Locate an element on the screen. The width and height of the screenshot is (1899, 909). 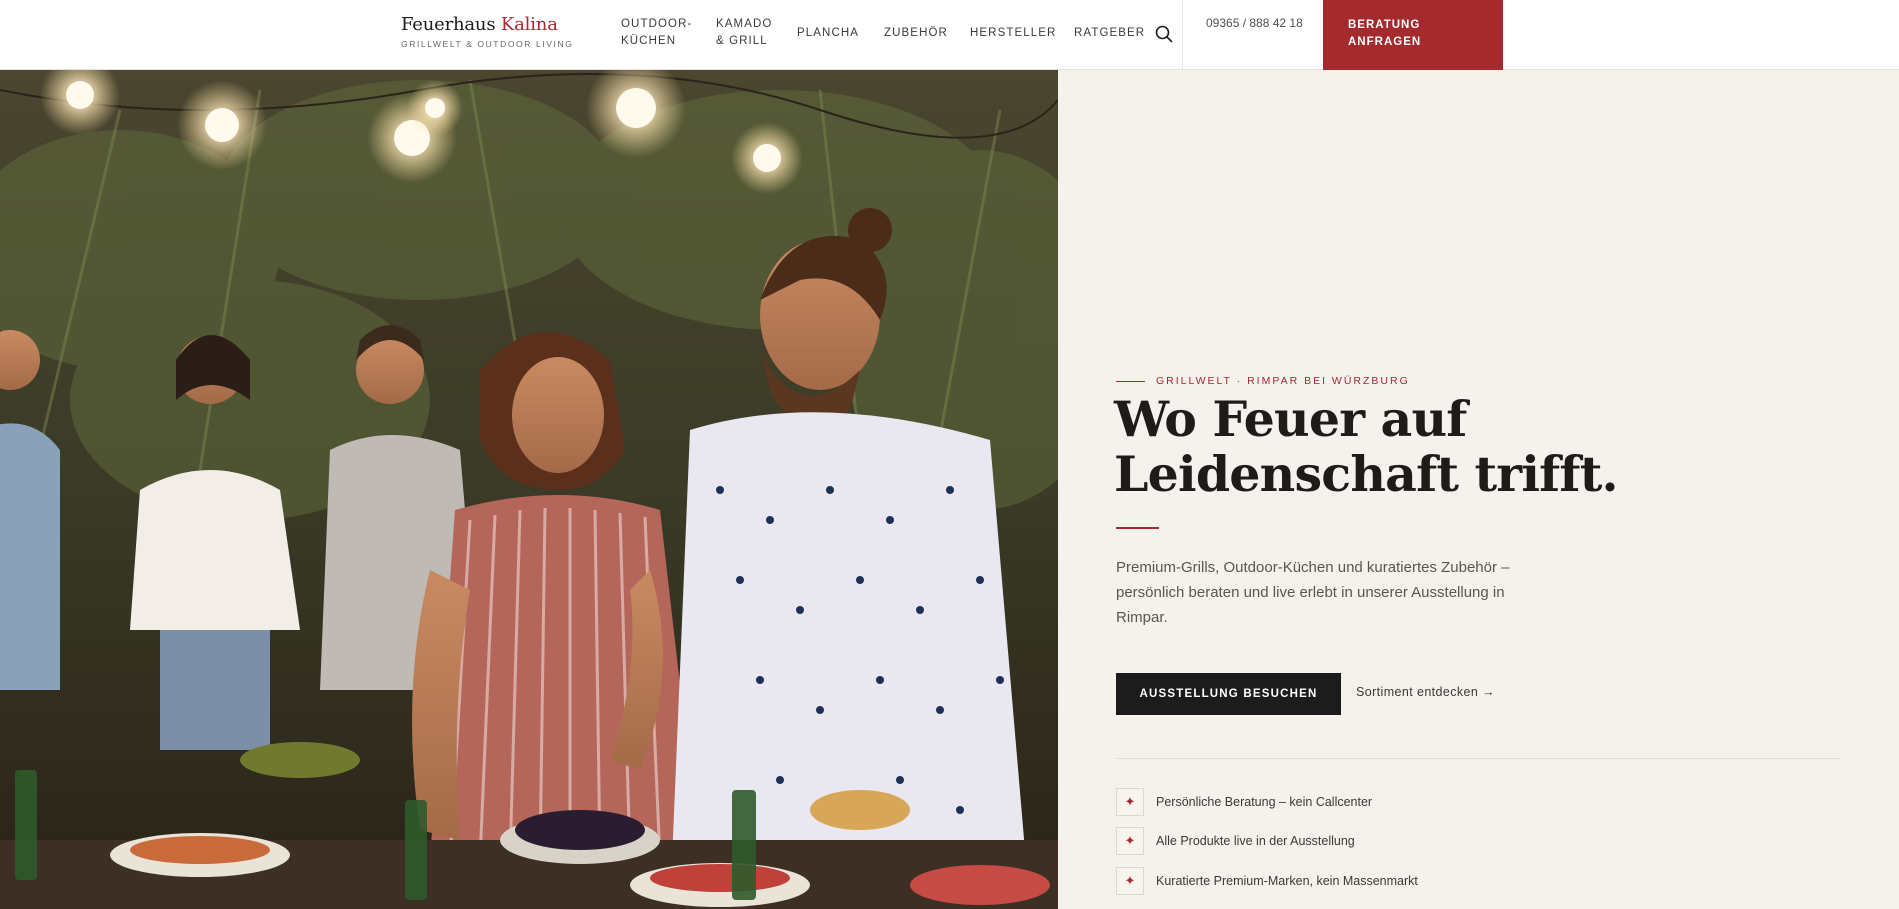
logo-name-text: Feuerhaus is located at coordinates (448, 24).